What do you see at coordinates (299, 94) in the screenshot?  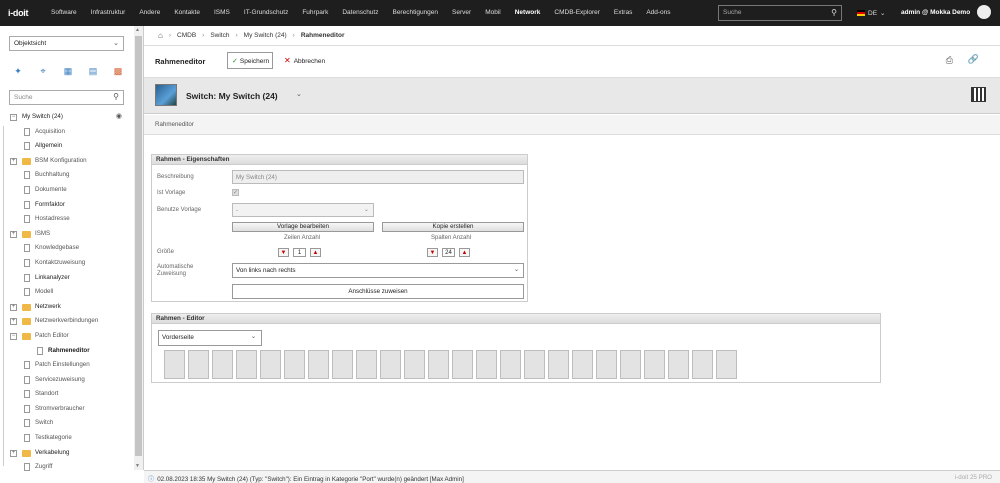 I see `chevron-down-icon: ⌄` at bounding box center [299, 94].